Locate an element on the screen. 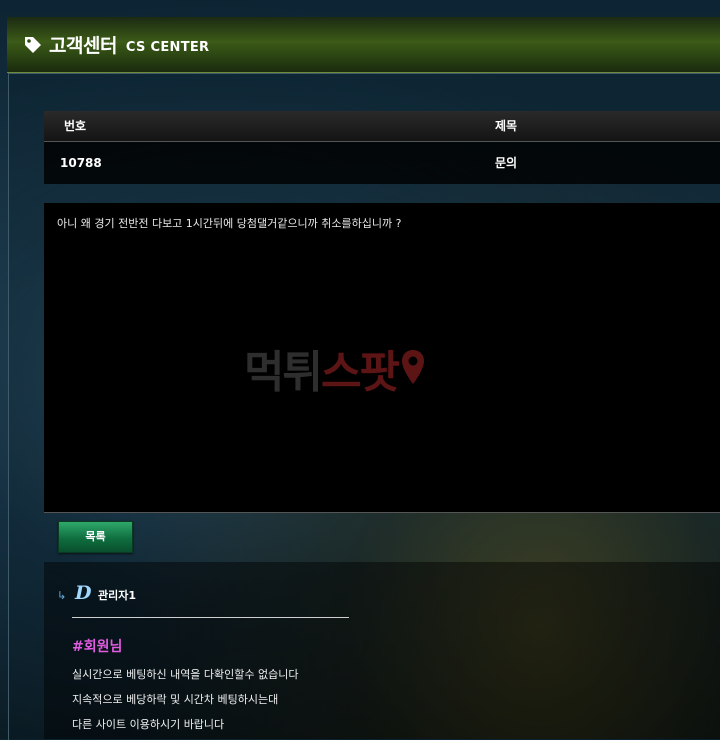  watermark-text-2: 스팟 is located at coordinates (360, 372).